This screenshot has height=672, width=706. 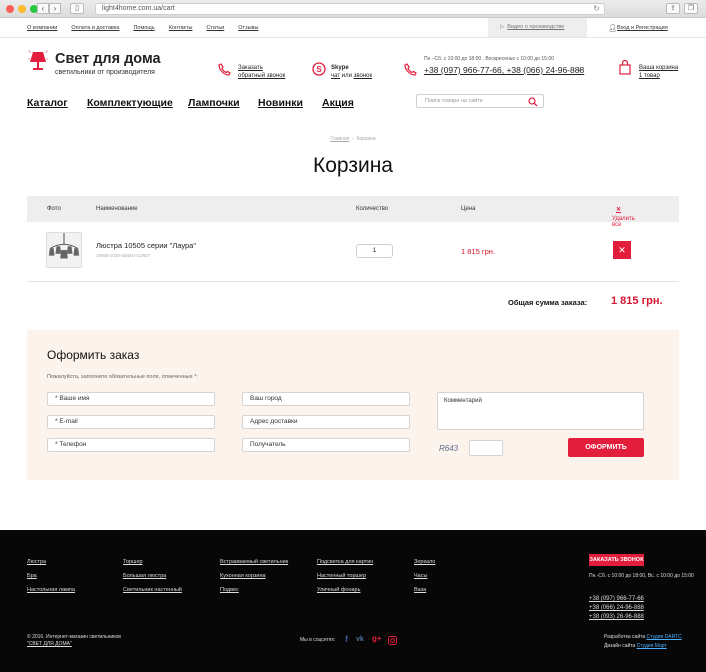 I want to click on footer-link: Бра, so click(x=32, y=576).